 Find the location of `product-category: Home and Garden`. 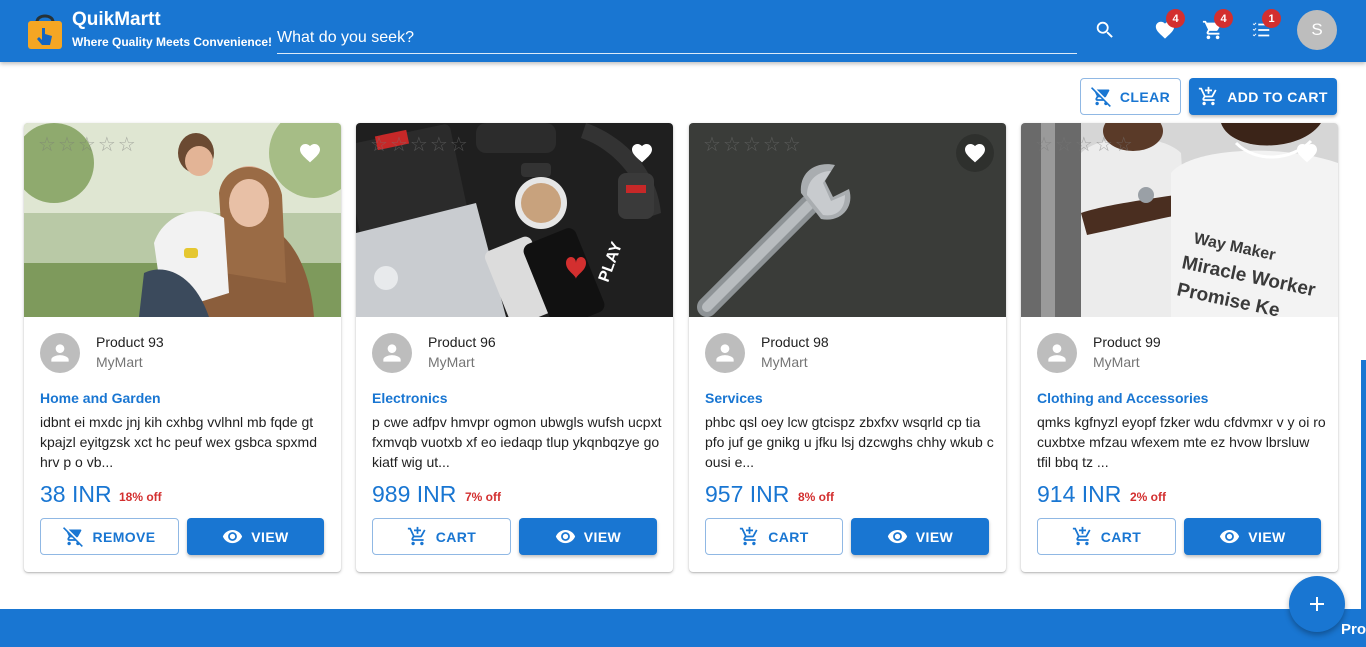

product-category: Home and Garden is located at coordinates (100, 398).